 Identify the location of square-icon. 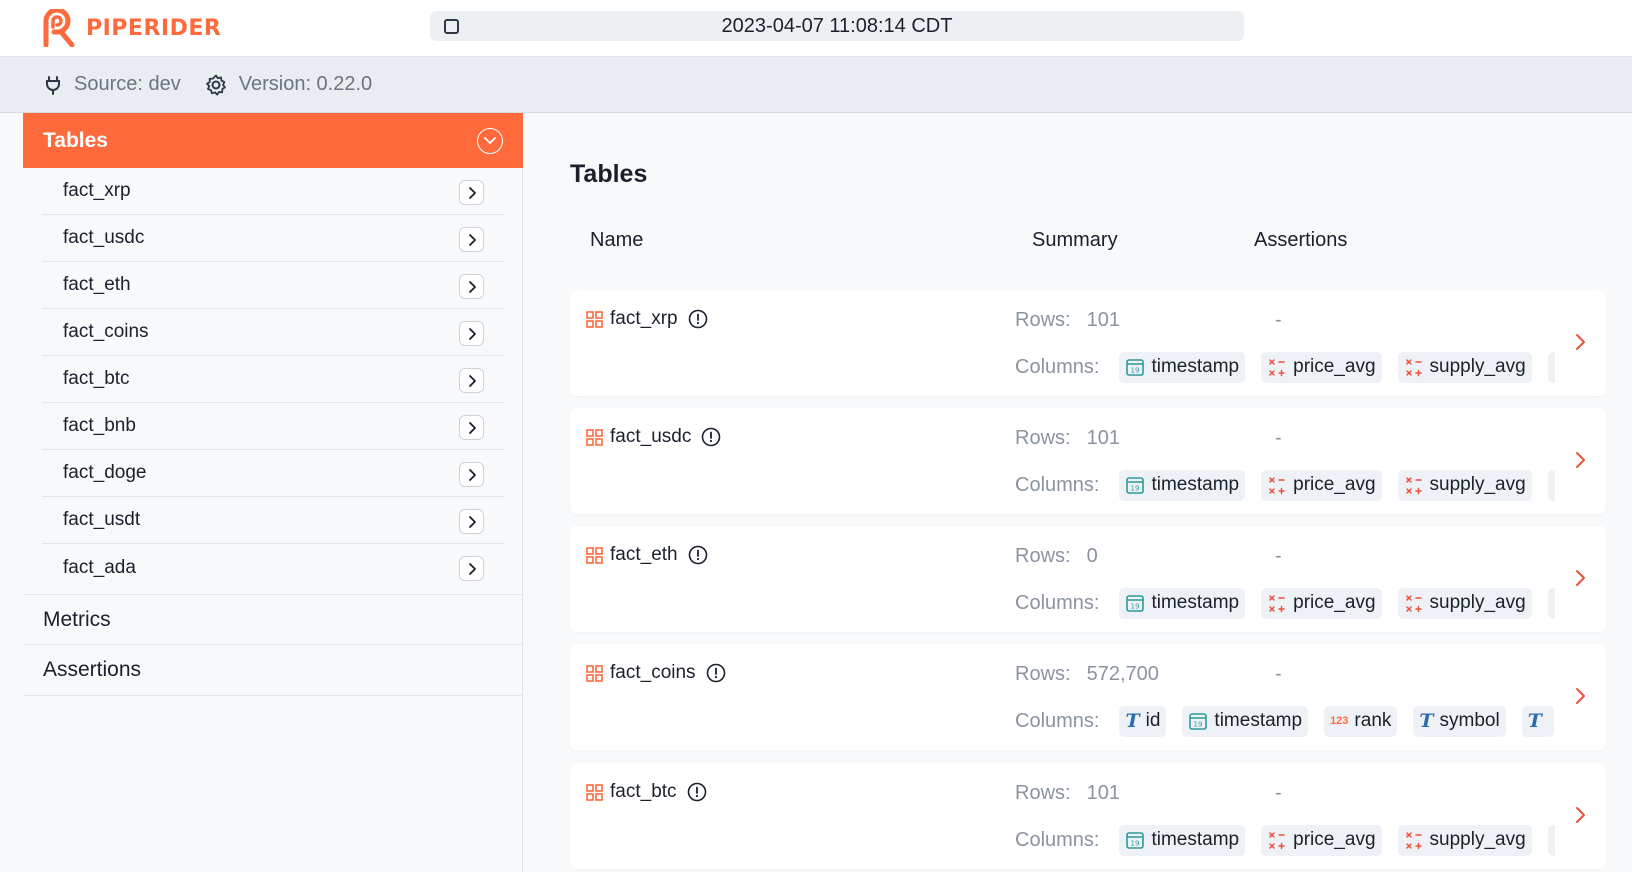
(451, 26).